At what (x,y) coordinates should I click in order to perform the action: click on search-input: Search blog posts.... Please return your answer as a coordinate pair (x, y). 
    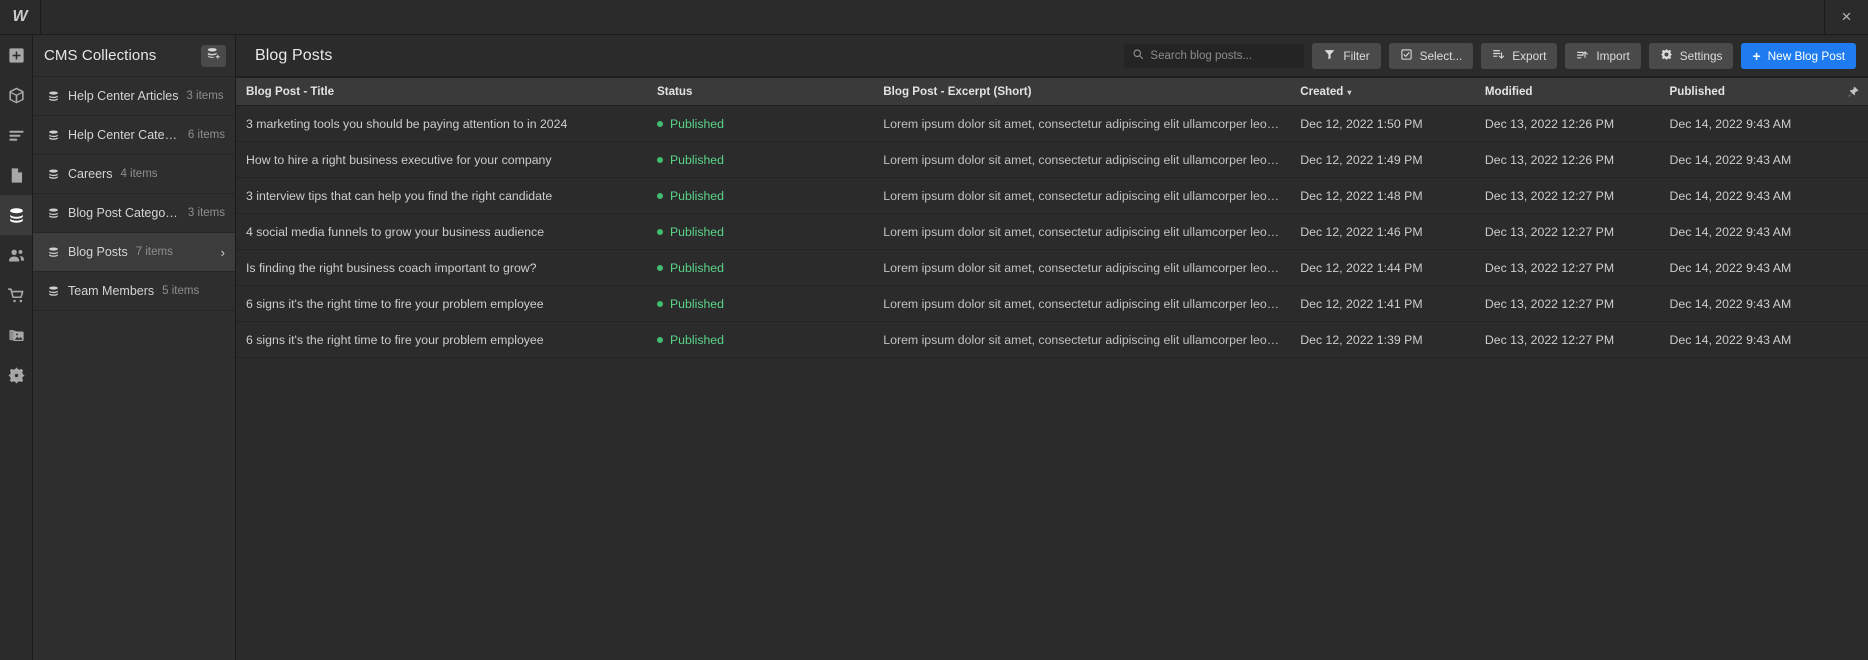
    Looking at the image, I should click on (1214, 55).